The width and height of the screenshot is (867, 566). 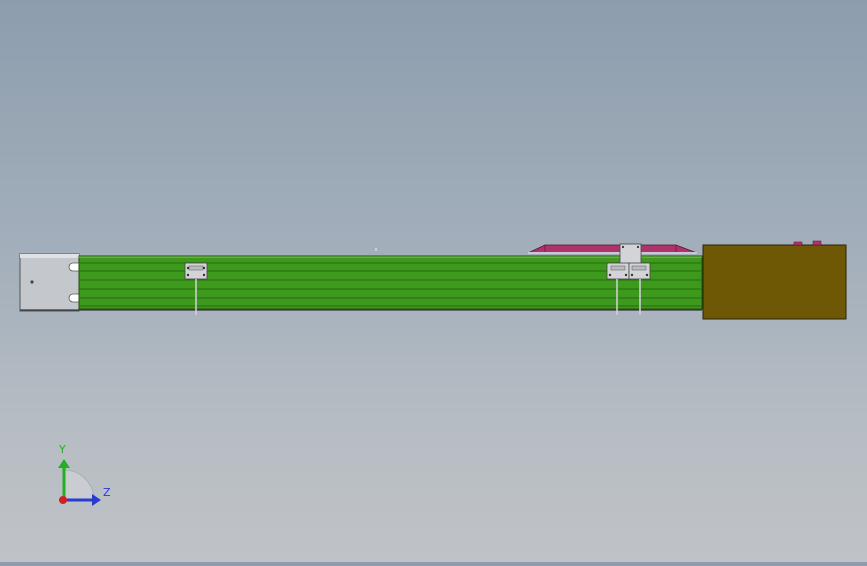 I want to click on view-orientation-triad, so click(x=79, y=482).